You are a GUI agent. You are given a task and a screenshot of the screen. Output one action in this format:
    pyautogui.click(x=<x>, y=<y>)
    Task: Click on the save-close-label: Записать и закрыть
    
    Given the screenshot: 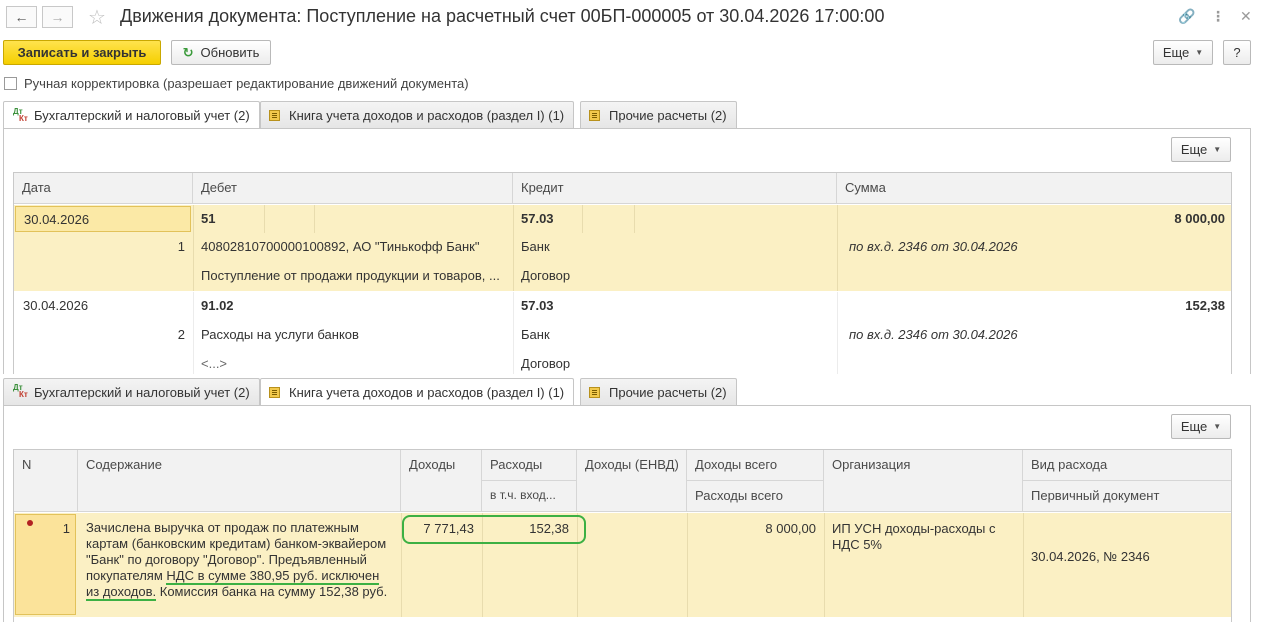 What is the action you would take?
    pyautogui.click(x=82, y=52)
    